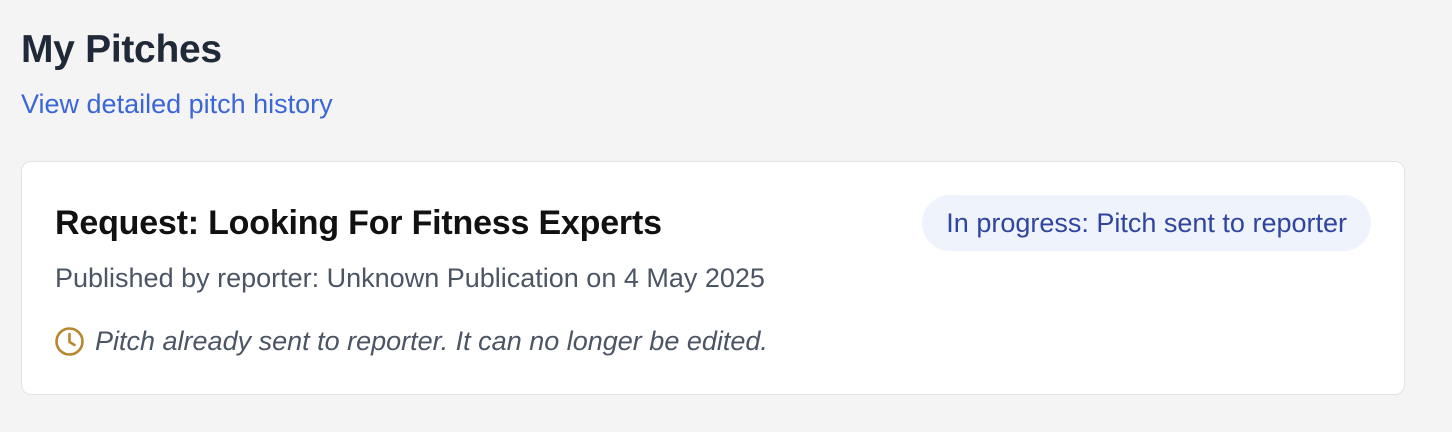 The width and height of the screenshot is (1452, 432). Describe the element at coordinates (358, 223) in the screenshot. I see `pitch-title: Request: Looking For Fitness Experts` at that location.